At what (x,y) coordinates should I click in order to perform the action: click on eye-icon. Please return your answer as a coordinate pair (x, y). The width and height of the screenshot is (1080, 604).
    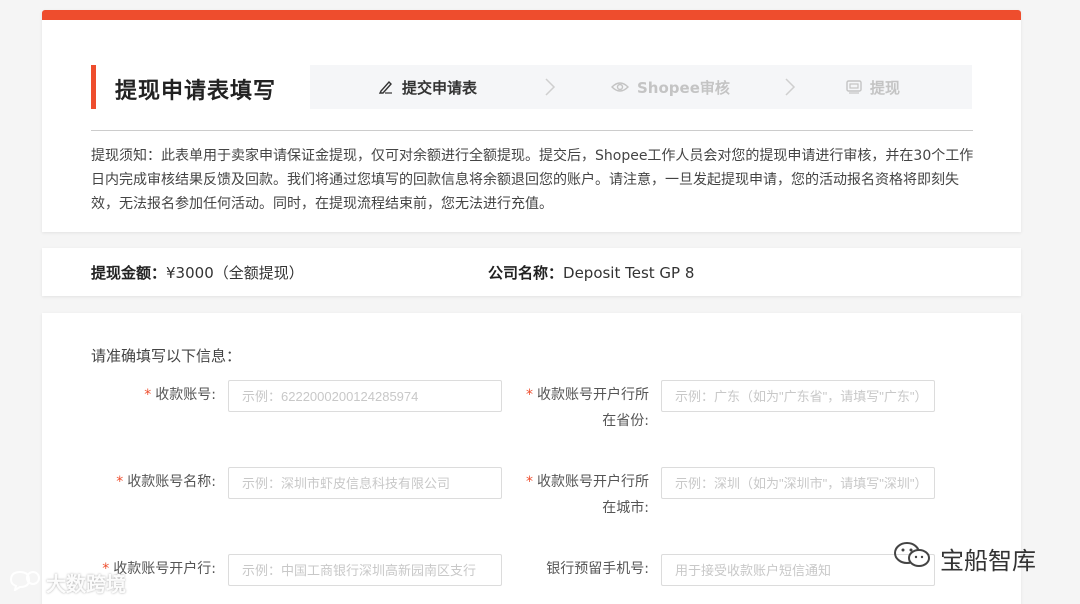
    Looking at the image, I should click on (620, 87).